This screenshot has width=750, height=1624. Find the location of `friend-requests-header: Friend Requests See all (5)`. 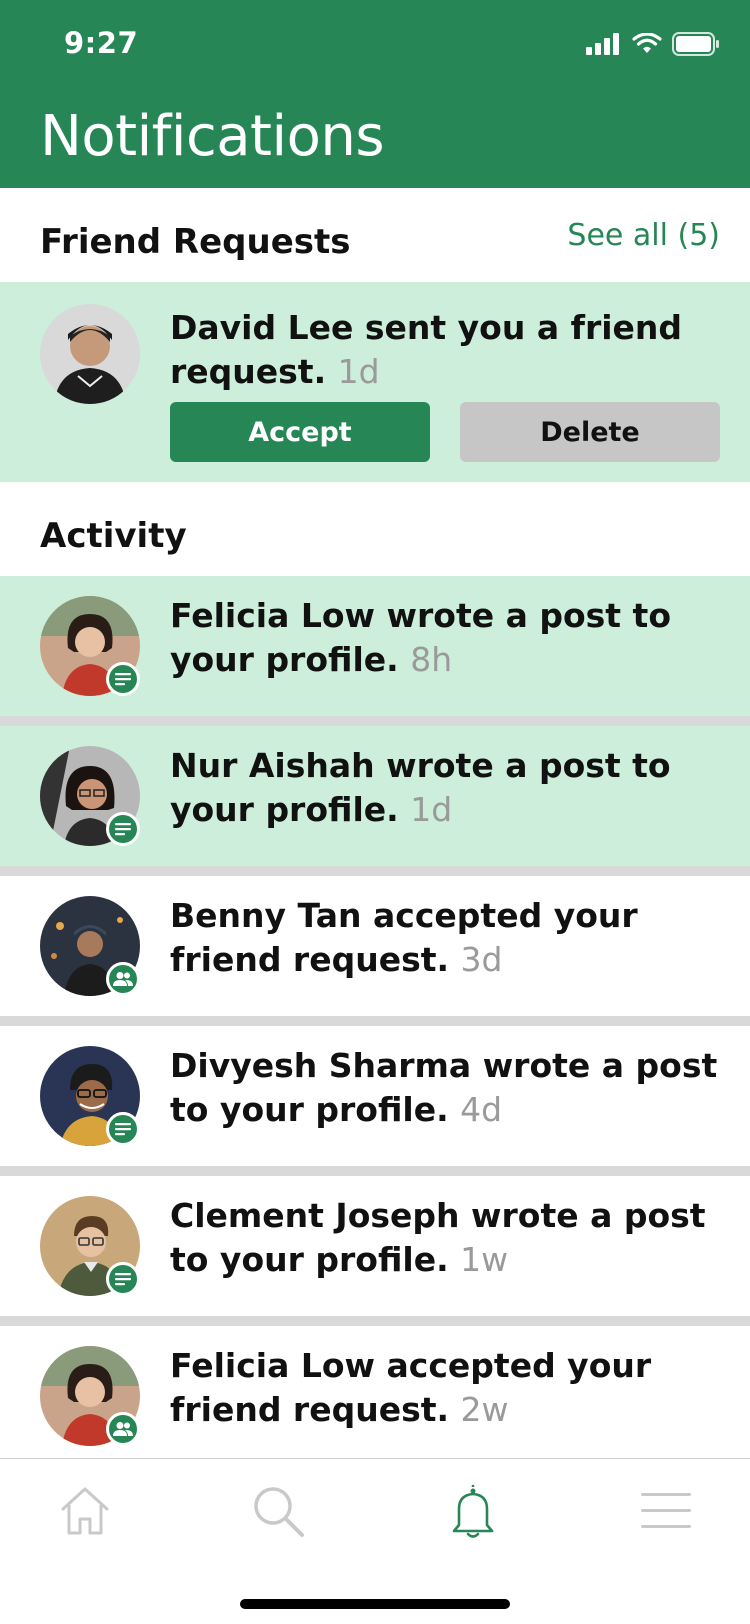

friend-requests-header: Friend Requests See all (5) is located at coordinates (375, 234).